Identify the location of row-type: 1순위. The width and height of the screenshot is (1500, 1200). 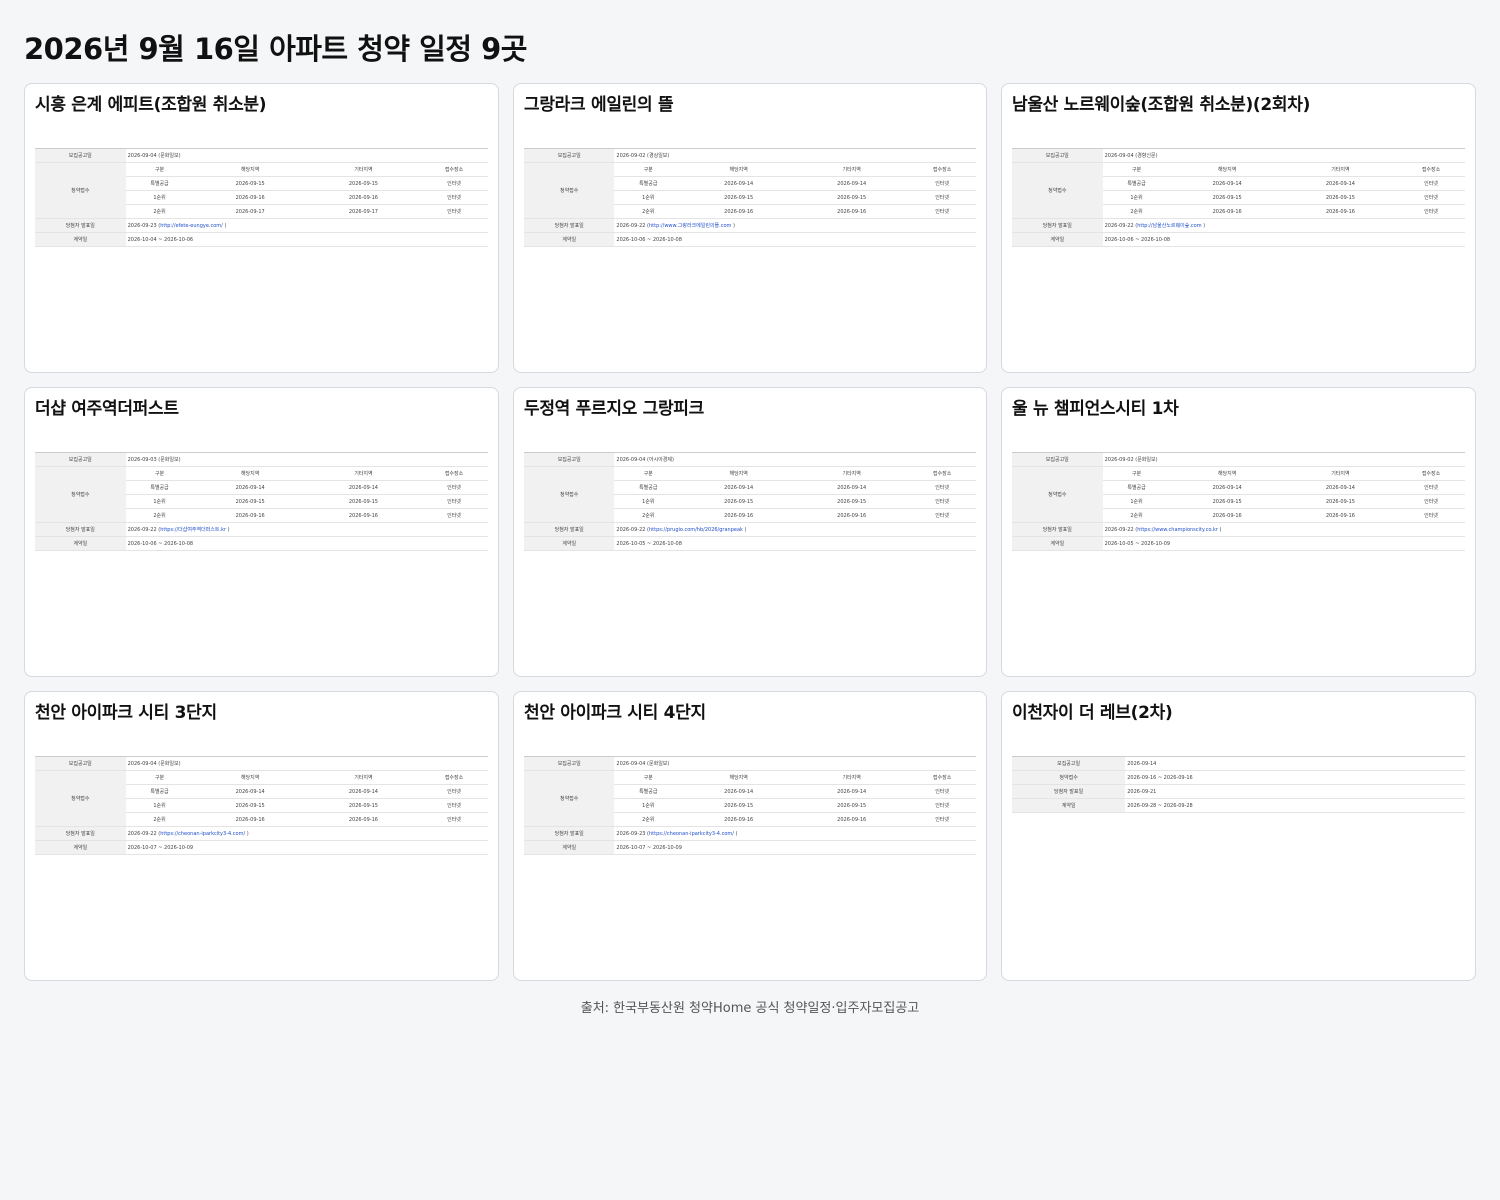
(648, 197).